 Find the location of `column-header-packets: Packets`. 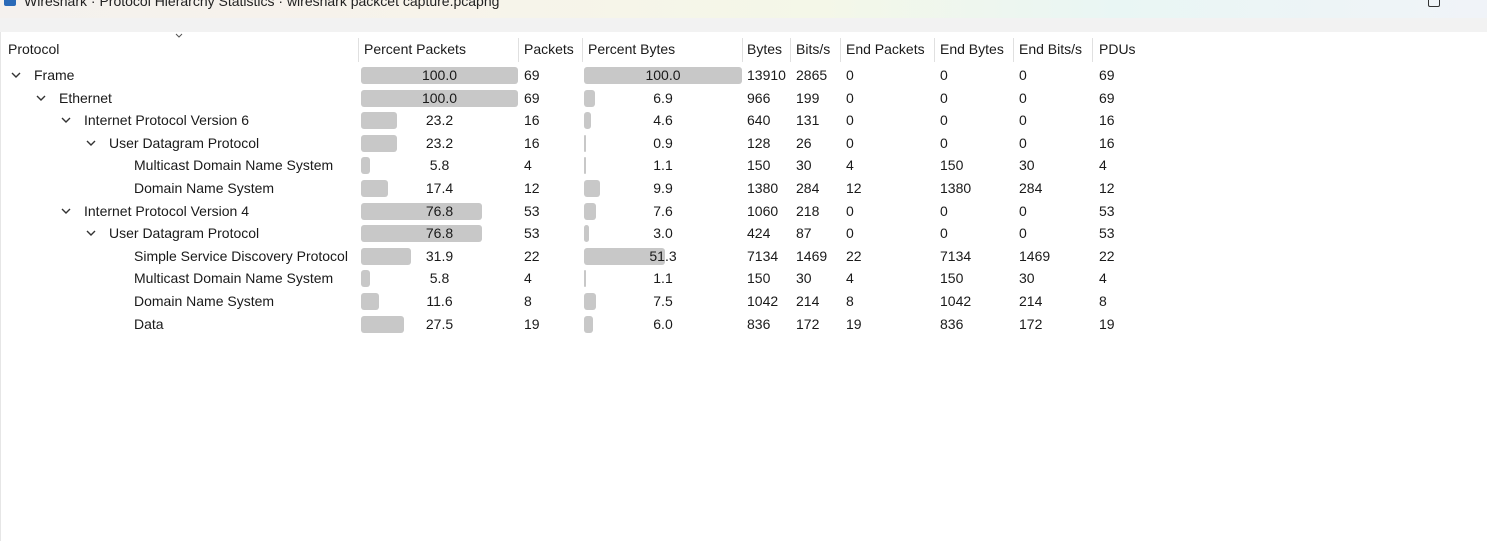

column-header-packets: Packets is located at coordinates (549, 50).